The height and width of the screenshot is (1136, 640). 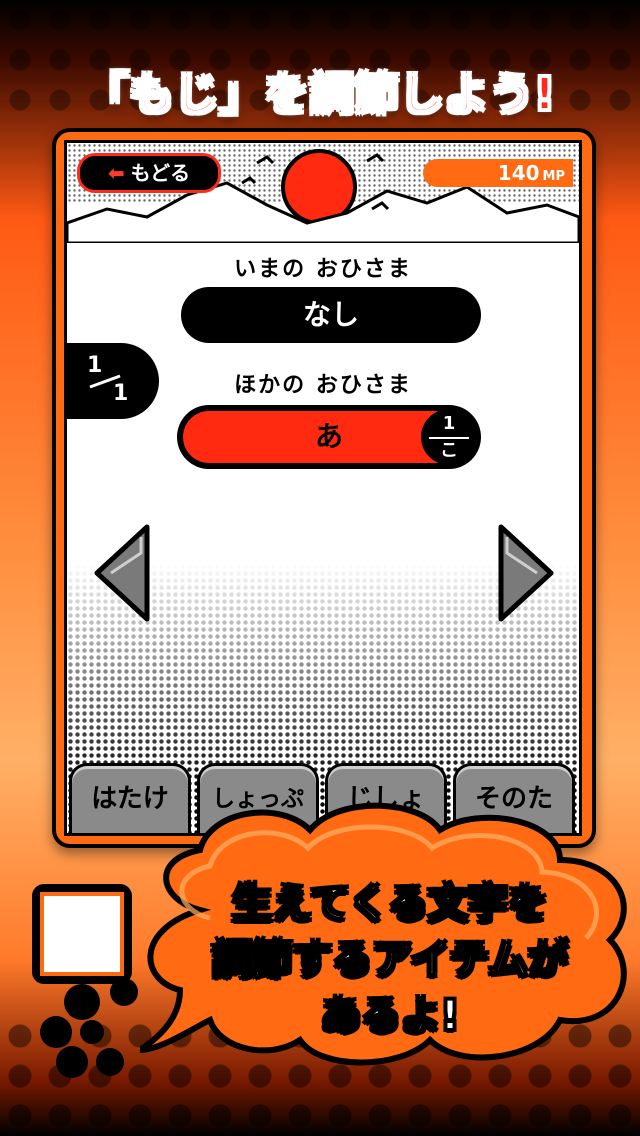 What do you see at coordinates (160, 173) in the screenshot?
I see `back-label: もどる` at bounding box center [160, 173].